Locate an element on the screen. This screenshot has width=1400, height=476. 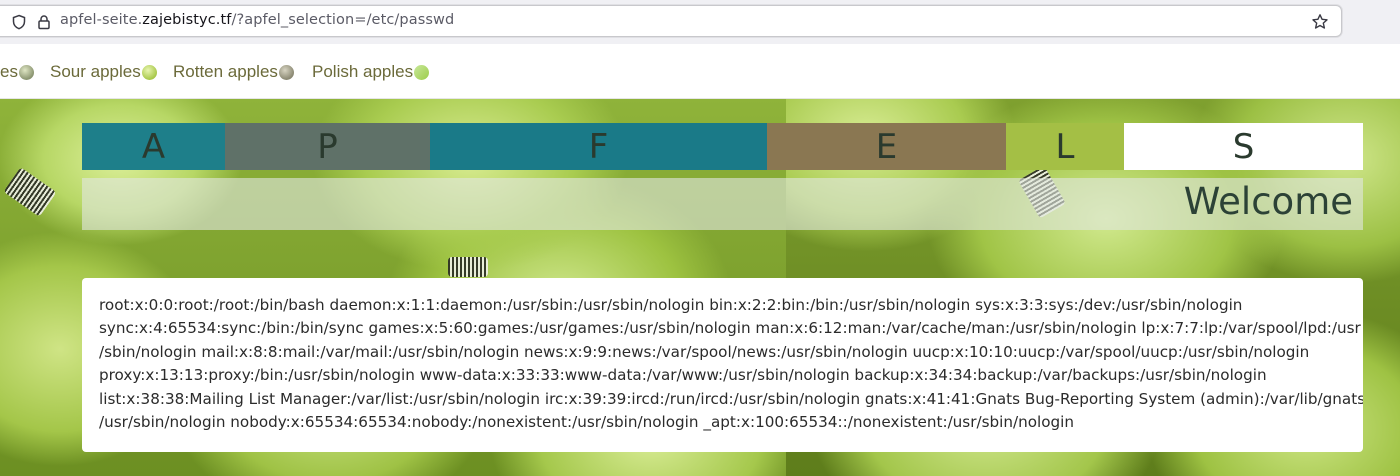
star-icon is located at coordinates (1320, 22).